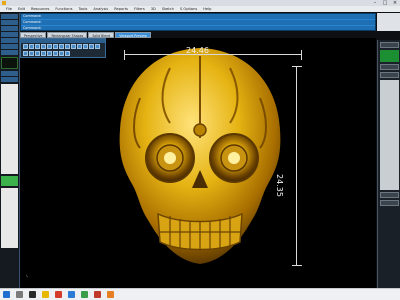  Describe the element at coordinates (9, 129) in the screenshot. I see `layer-list` at that location.